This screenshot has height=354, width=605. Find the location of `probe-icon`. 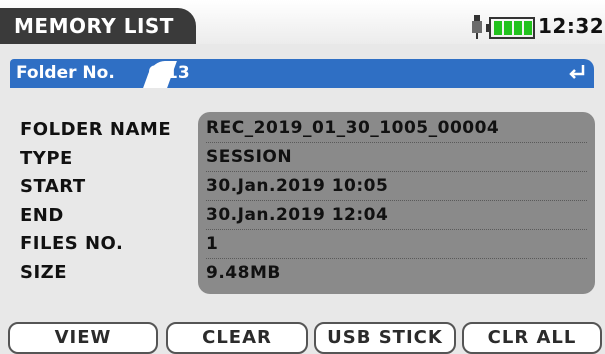

probe-icon is located at coordinates (477, 27).